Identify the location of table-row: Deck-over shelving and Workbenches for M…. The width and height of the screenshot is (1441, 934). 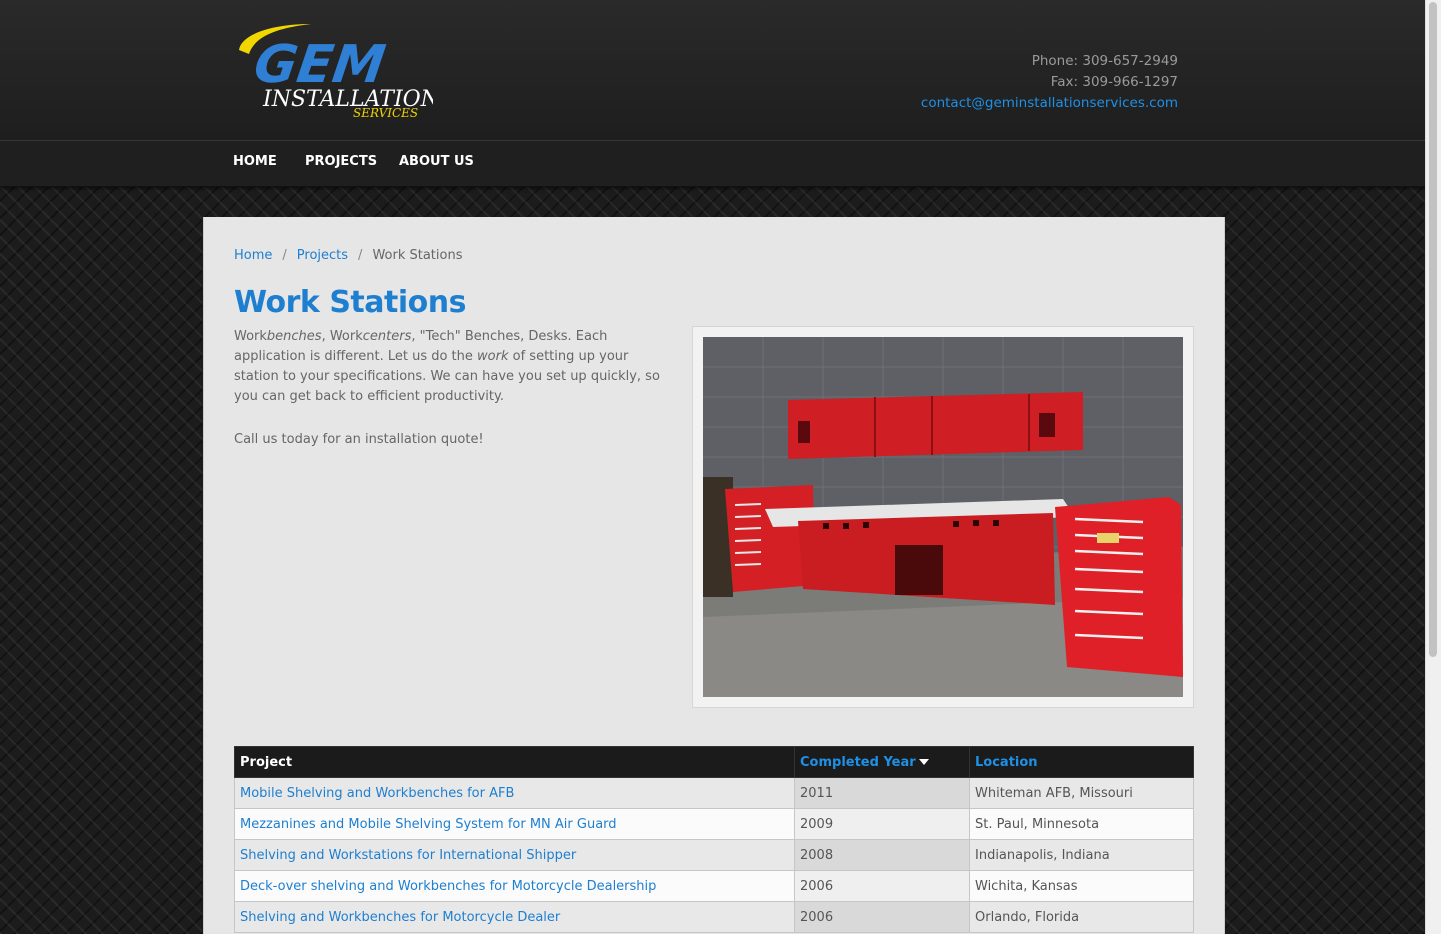
(714, 886).